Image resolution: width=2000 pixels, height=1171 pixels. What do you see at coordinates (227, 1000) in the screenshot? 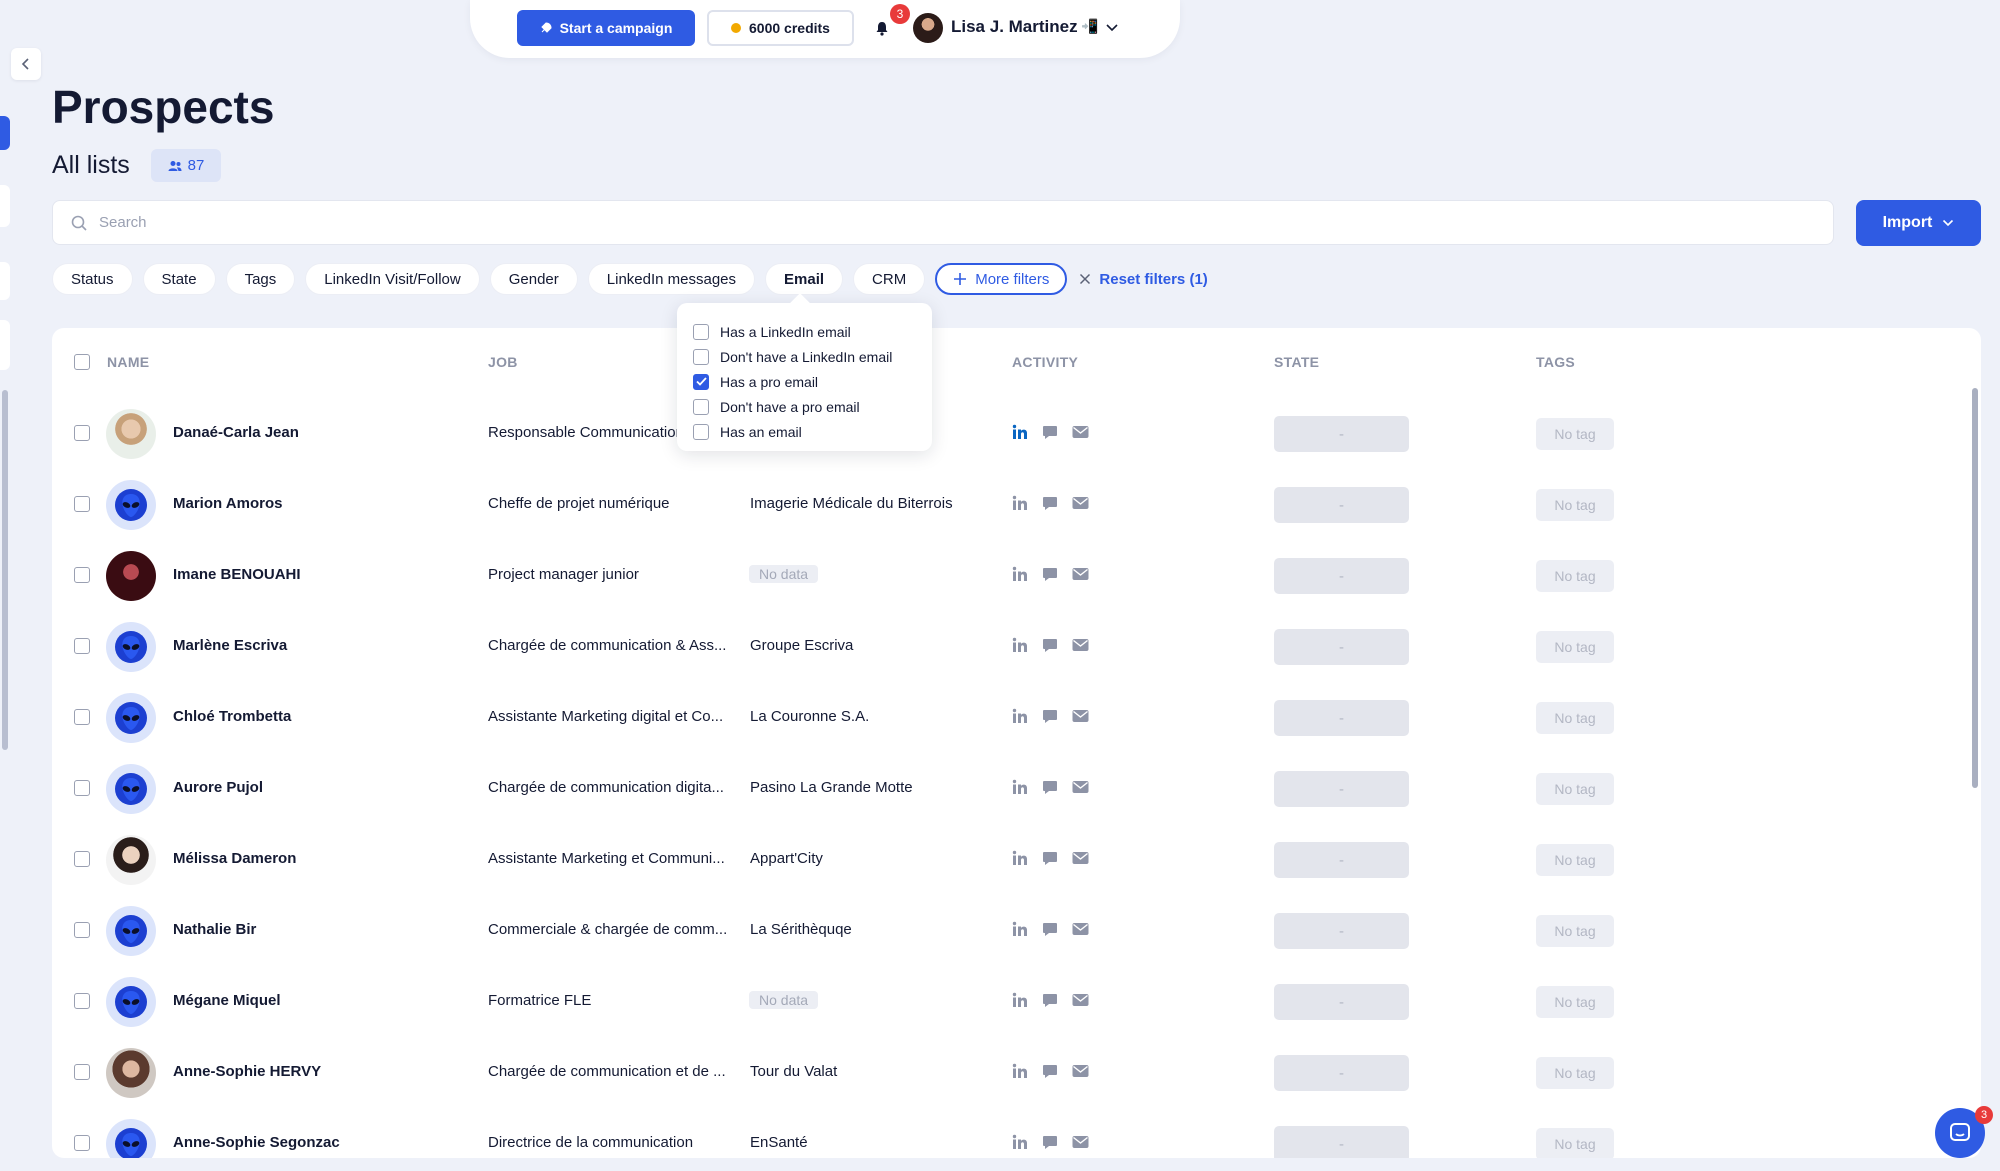
I see `prospect-name: Mégane Miquel` at bounding box center [227, 1000].